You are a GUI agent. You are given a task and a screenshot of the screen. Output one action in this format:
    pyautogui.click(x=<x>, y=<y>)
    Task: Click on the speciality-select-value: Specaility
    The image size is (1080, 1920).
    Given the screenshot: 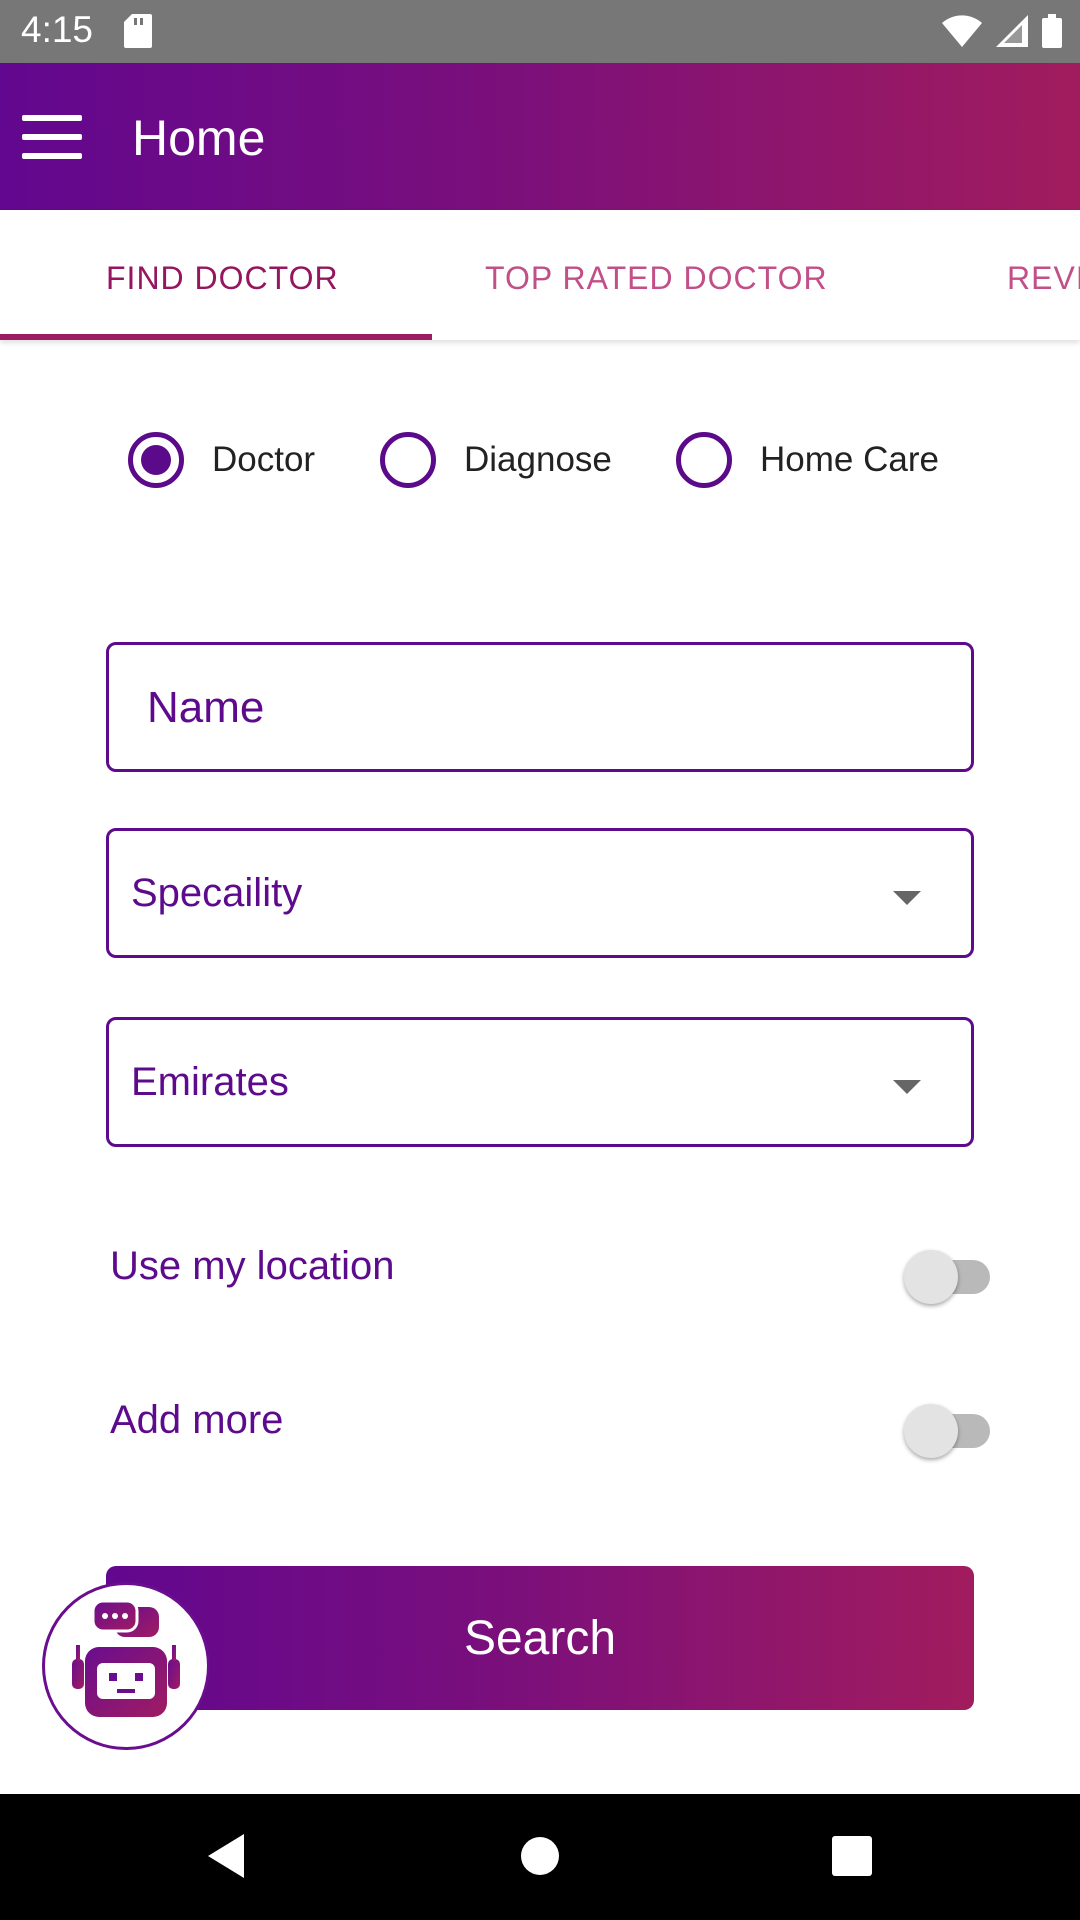 What is the action you would take?
    pyautogui.click(x=217, y=893)
    